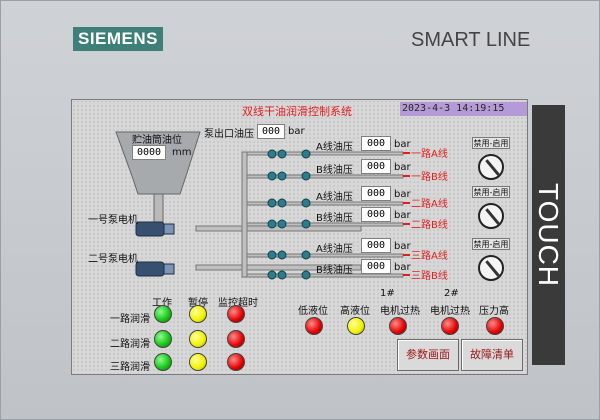 The image size is (600, 420). What do you see at coordinates (334, 218) in the screenshot?
I see `line-2b-label: B线油压` at bounding box center [334, 218].